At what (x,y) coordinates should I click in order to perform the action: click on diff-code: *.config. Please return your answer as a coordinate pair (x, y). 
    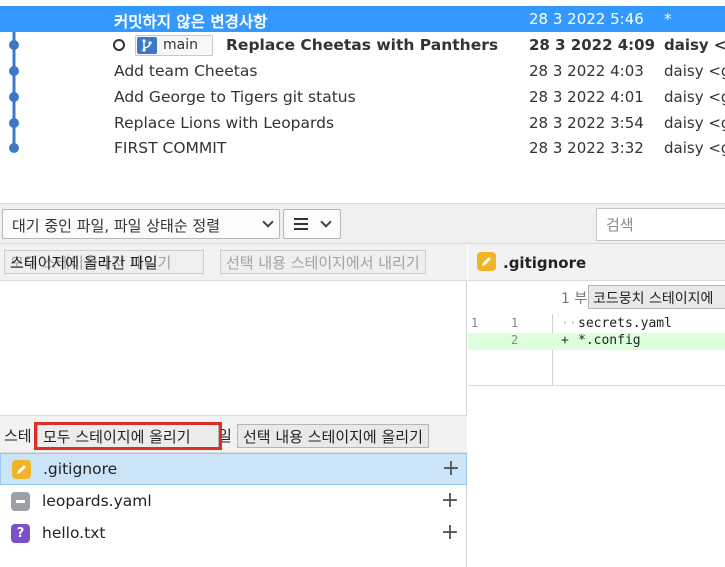
    Looking at the image, I should click on (609, 340).